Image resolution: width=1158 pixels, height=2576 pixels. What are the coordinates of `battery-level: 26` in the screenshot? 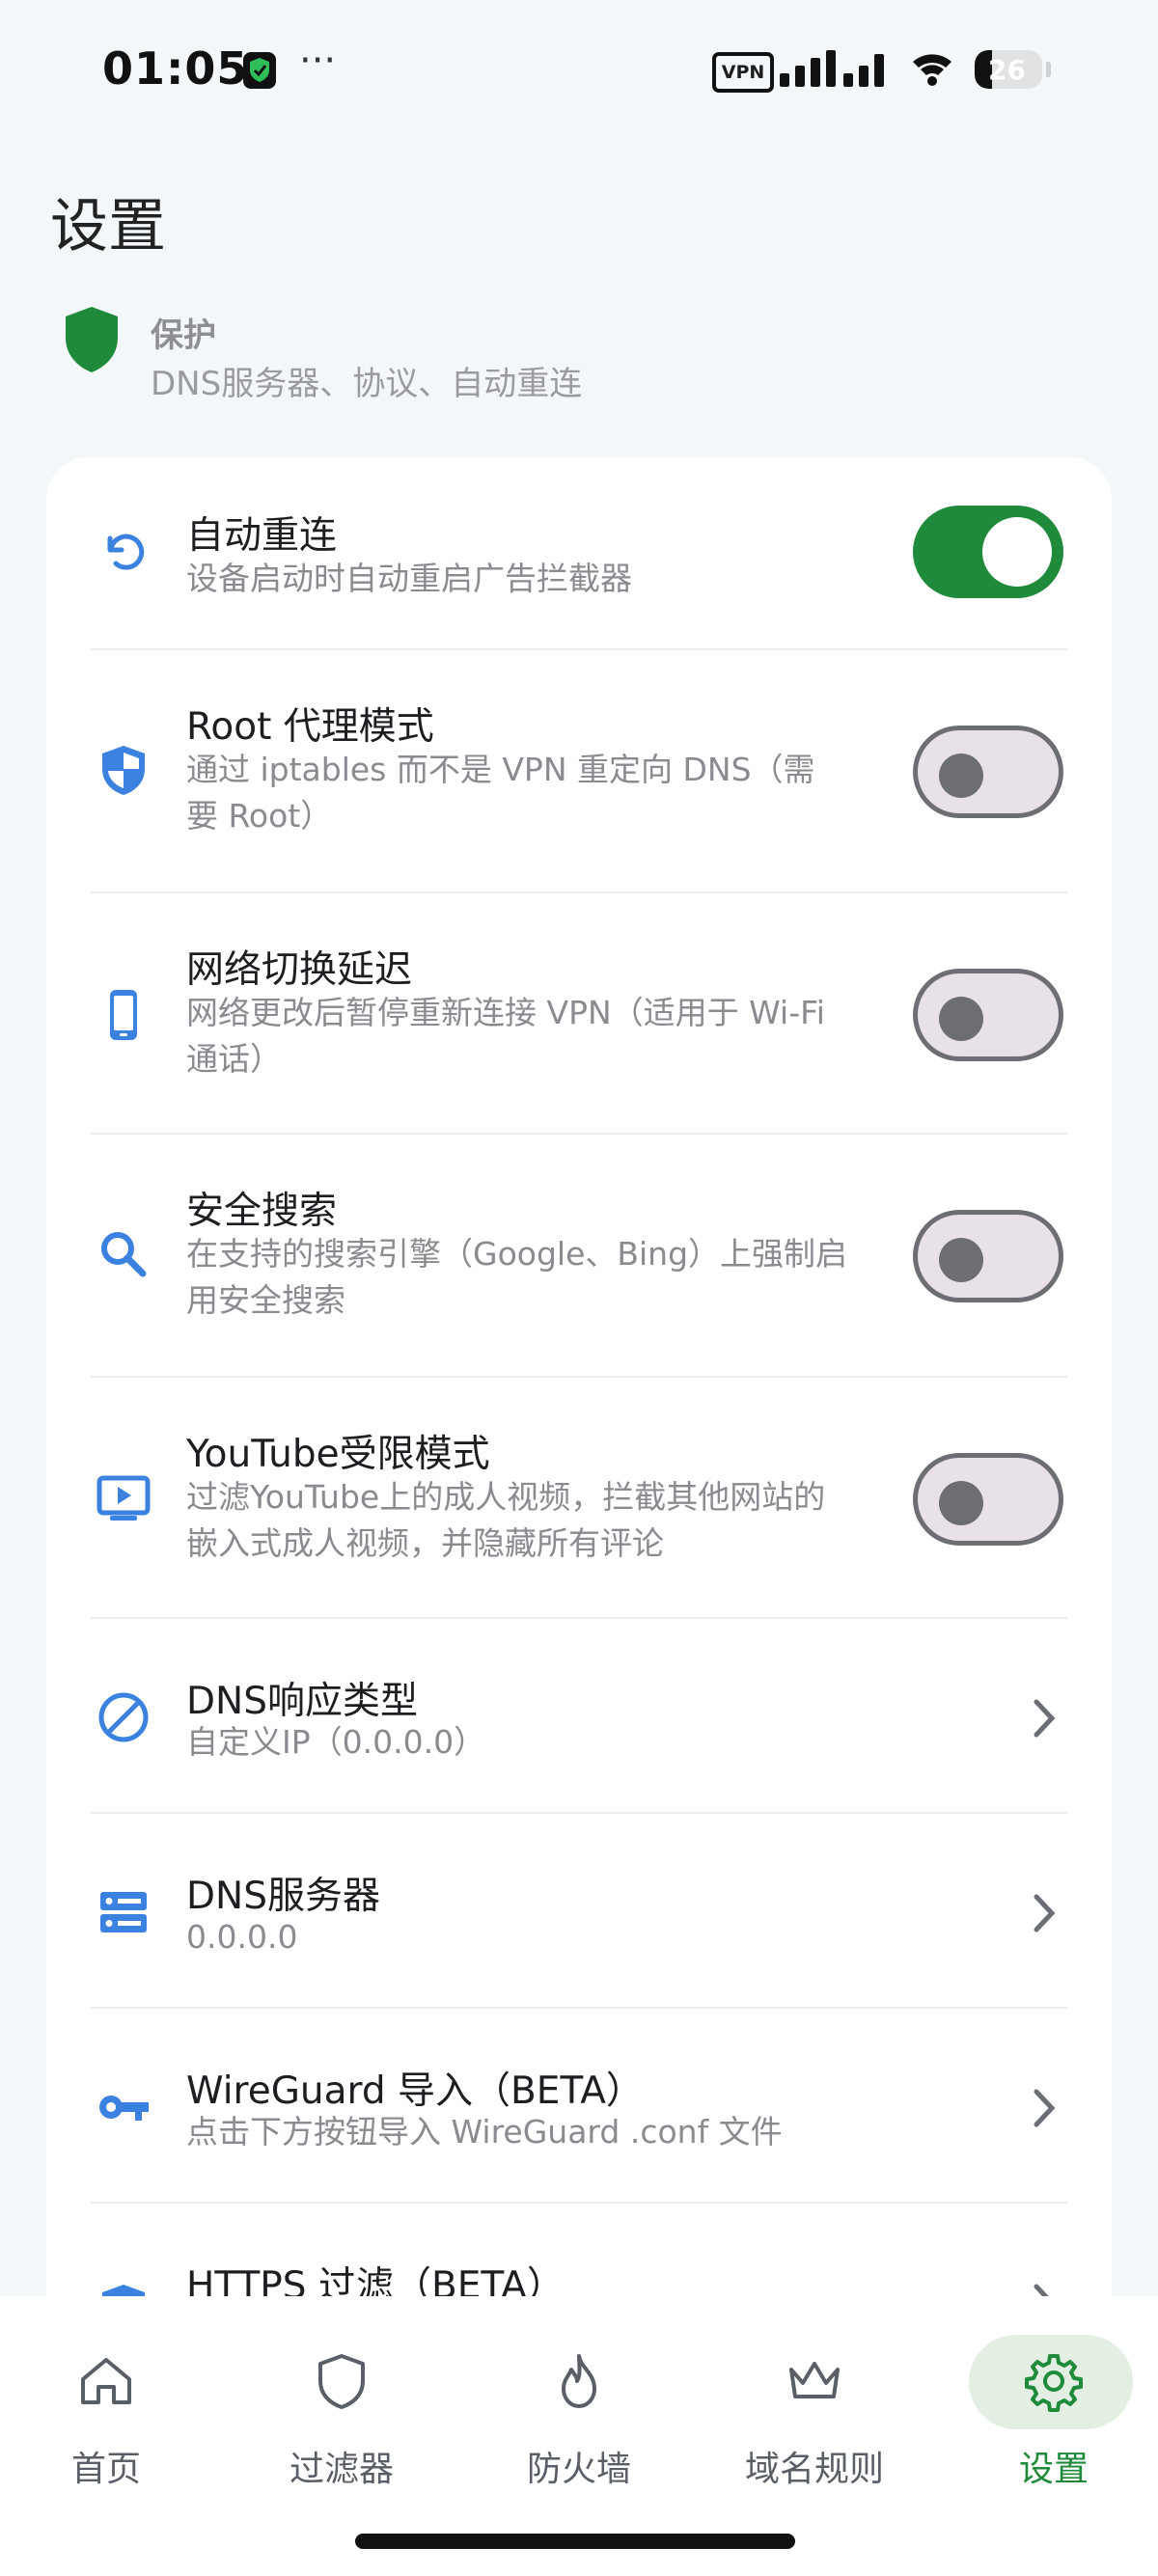 It's located at (1007, 70).